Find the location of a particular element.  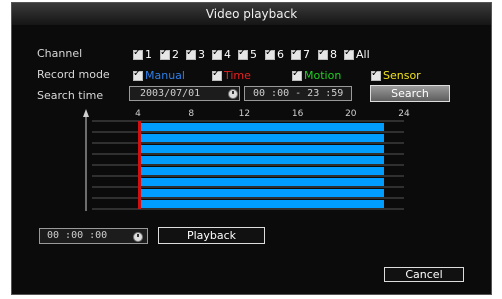

record-mode-checkbox-sensor: Sensor is located at coordinates (396, 75).